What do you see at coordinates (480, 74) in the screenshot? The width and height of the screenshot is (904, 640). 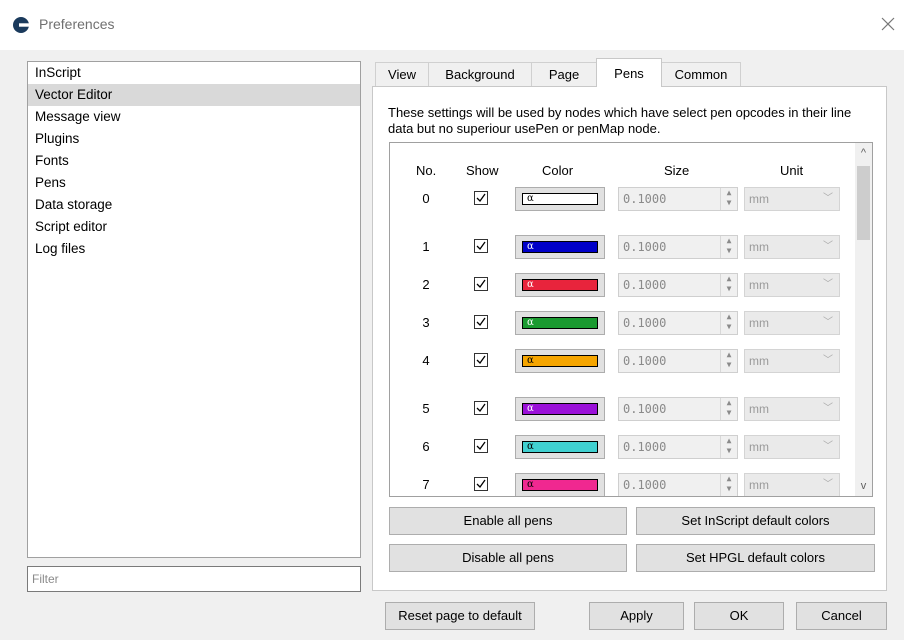 I see `tab-background: Background` at bounding box center [480, 74].